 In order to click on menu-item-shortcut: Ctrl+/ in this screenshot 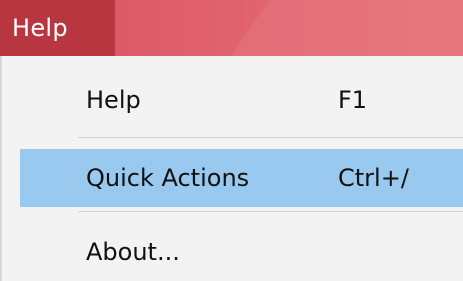, I will do `click(373, 178)`.